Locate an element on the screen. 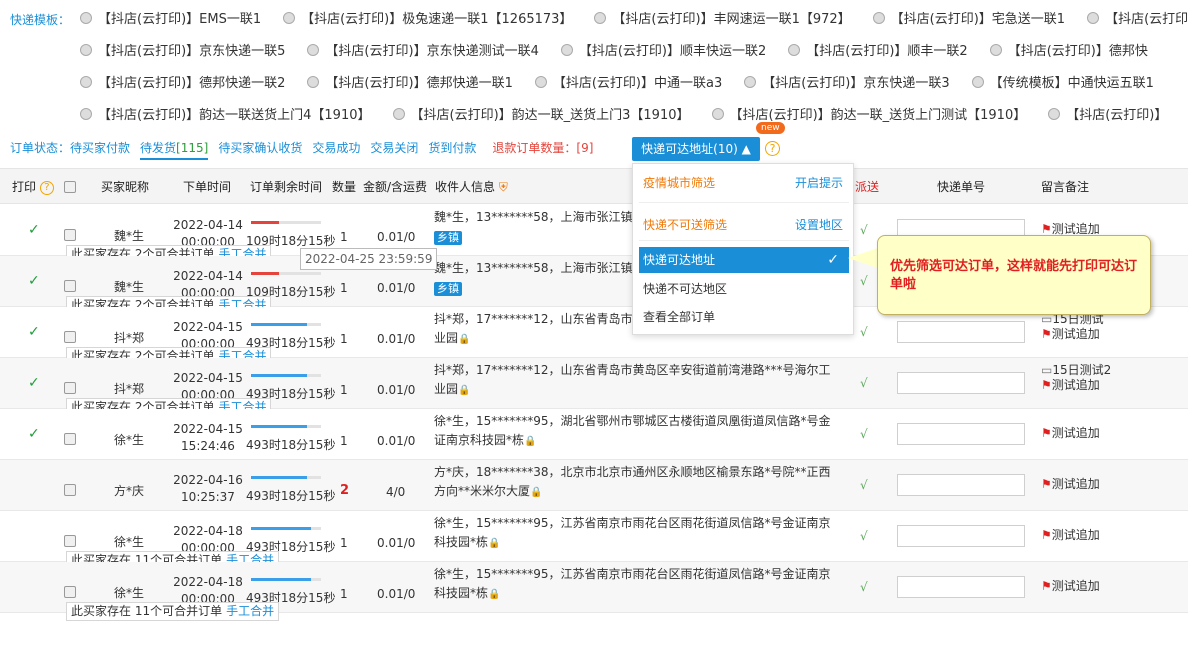  lock-icon: 🔒 is located at coordinates (536, 492).